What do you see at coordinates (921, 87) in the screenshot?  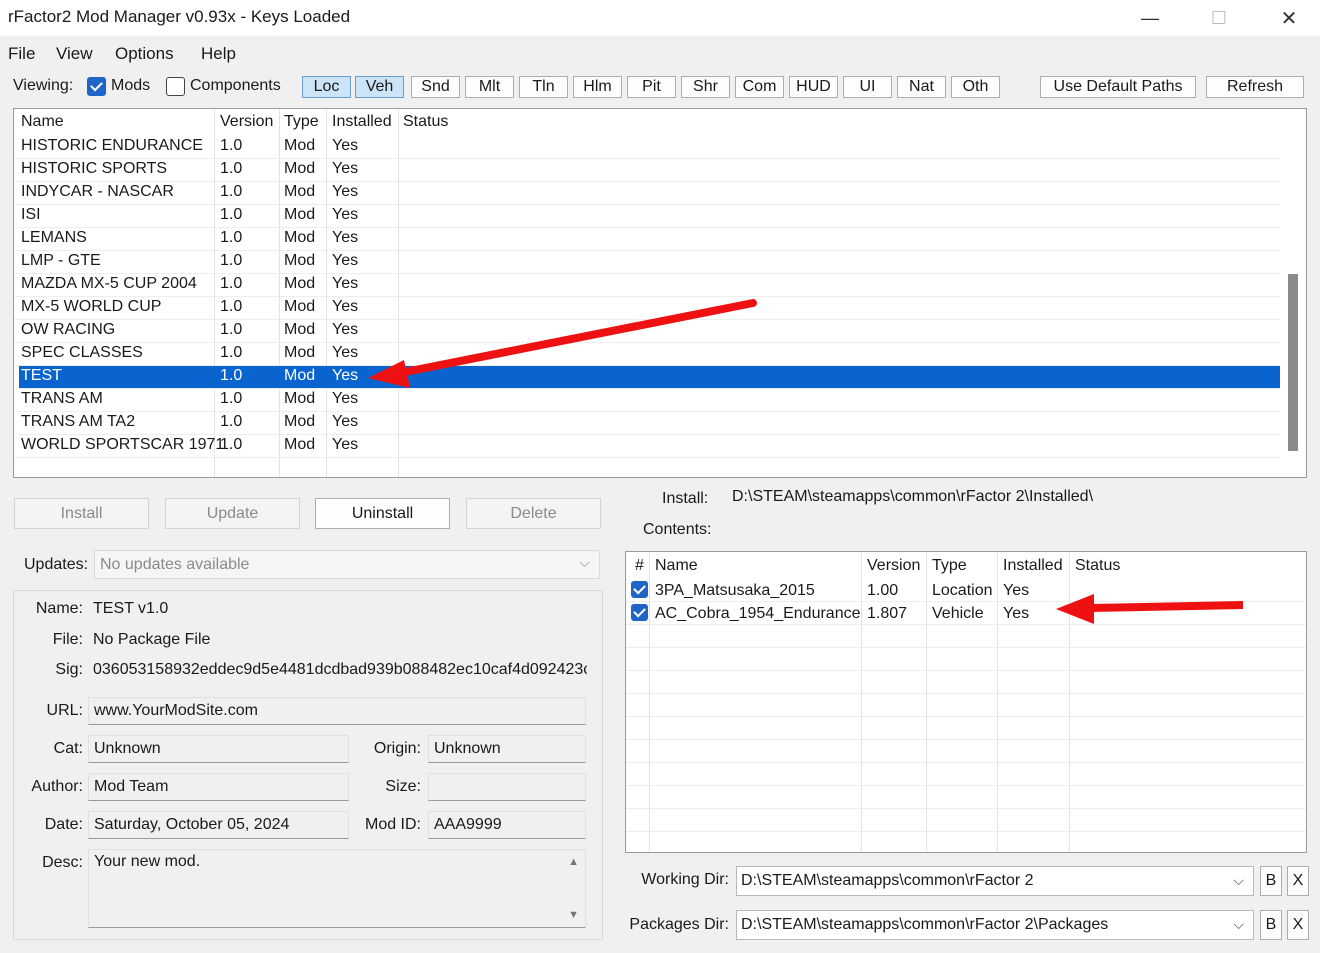 I see `filter-nat-button: Nat` at bounding box center [921, 87].